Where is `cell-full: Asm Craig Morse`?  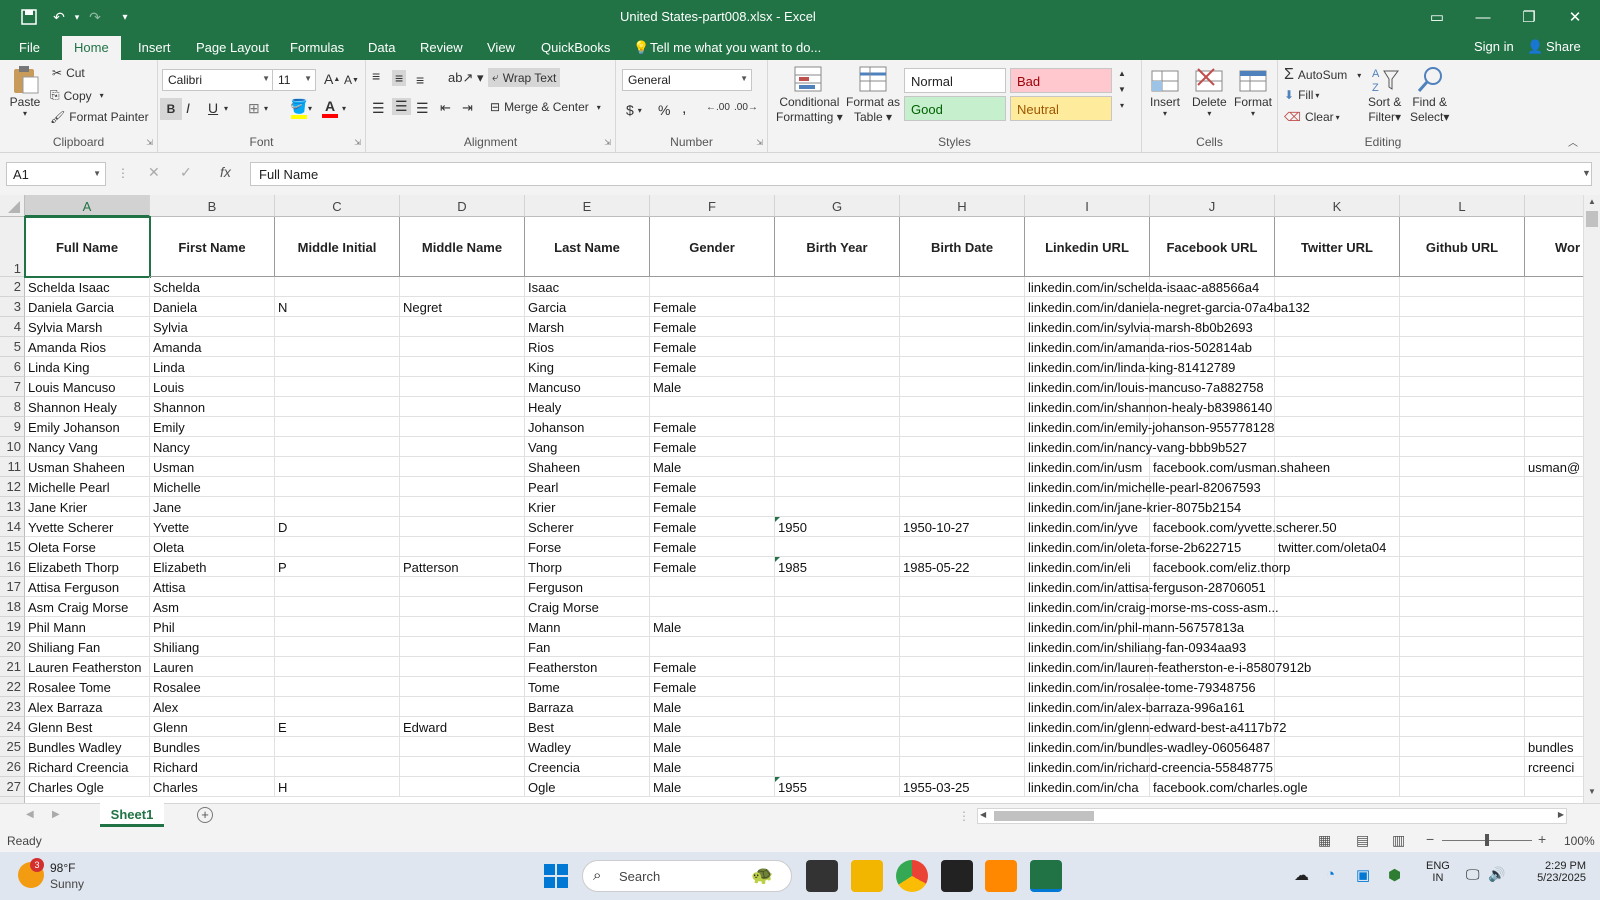 cell-full: Asm Craig Morse is located at coordinates (87, 607).